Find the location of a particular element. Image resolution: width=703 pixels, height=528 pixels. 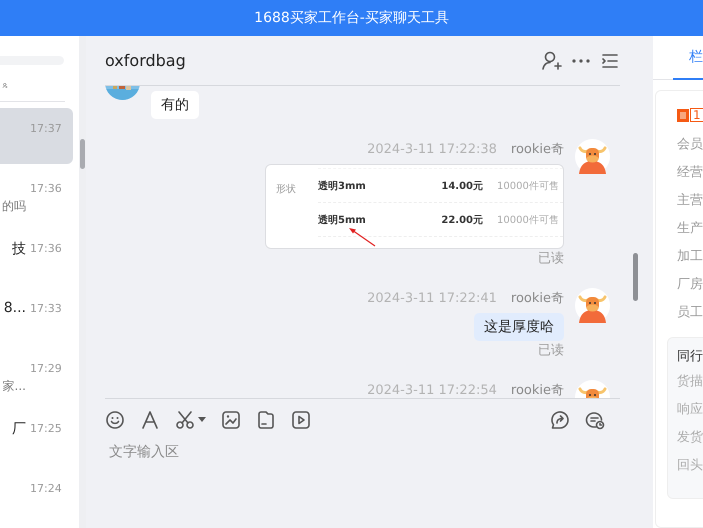

scissors-icon is located at coordinates (185, 420).